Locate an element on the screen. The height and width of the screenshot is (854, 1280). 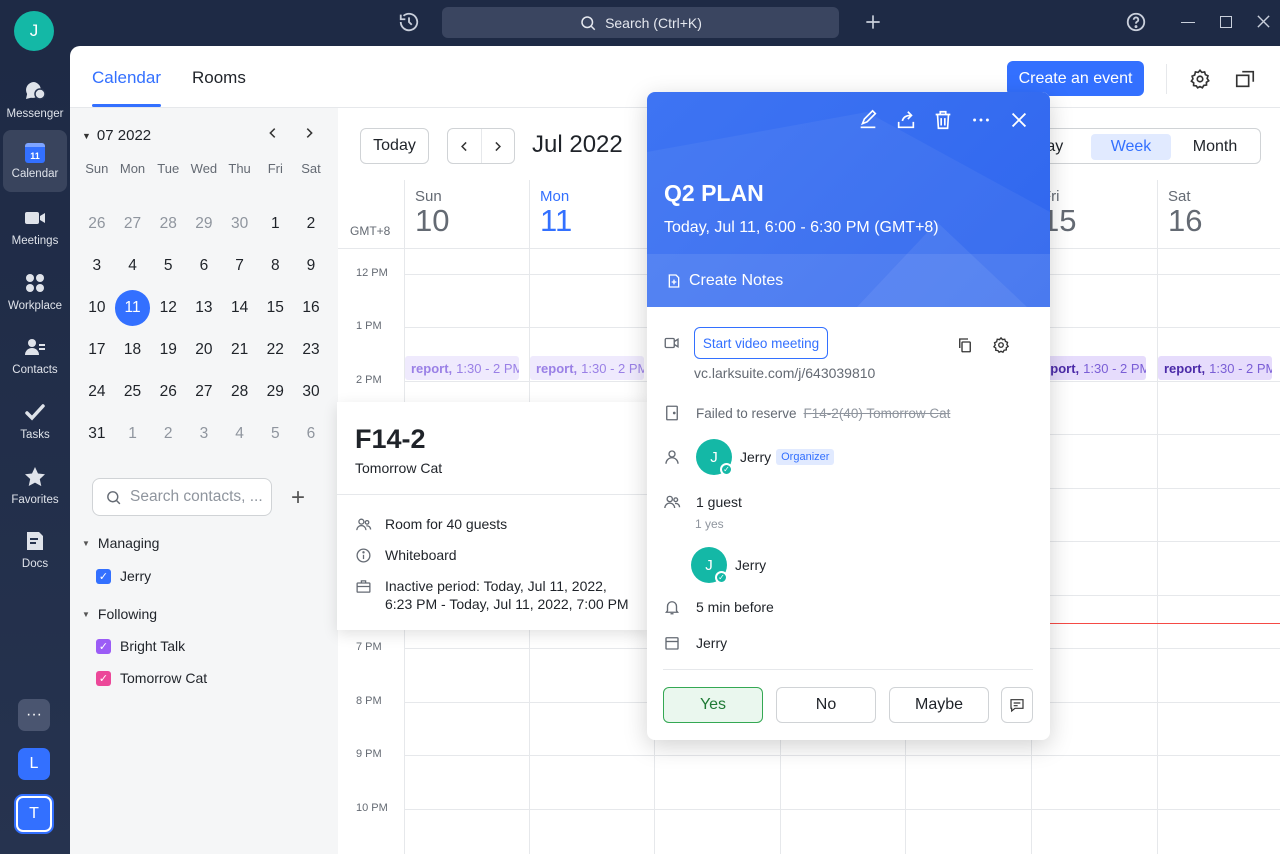
copy-link-icon is located at coordinates (965, 345).